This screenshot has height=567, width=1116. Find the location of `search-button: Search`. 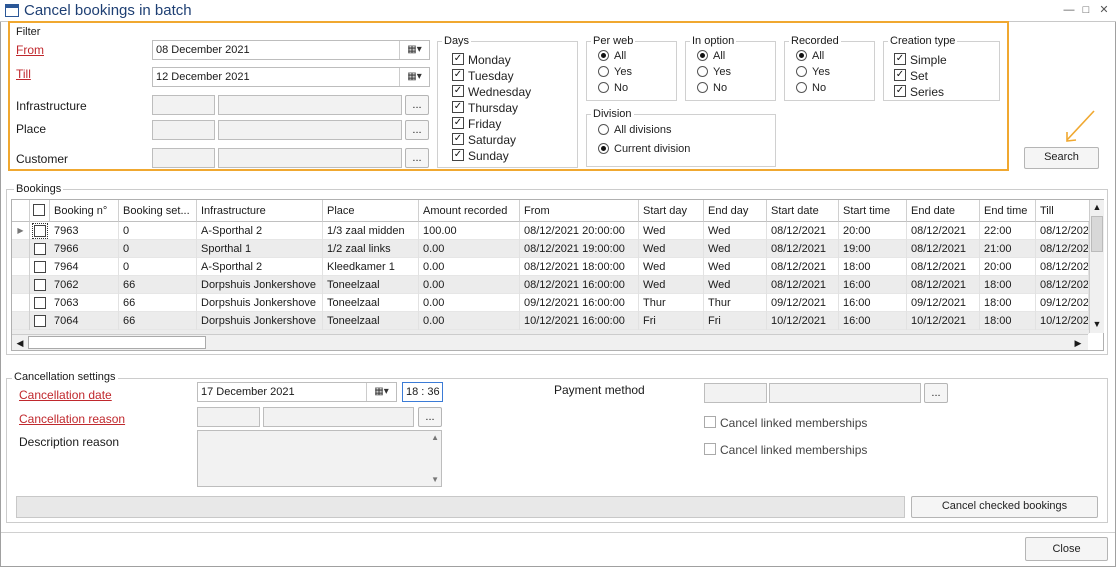

search-button: Search is located at coordinates (1061, 158).